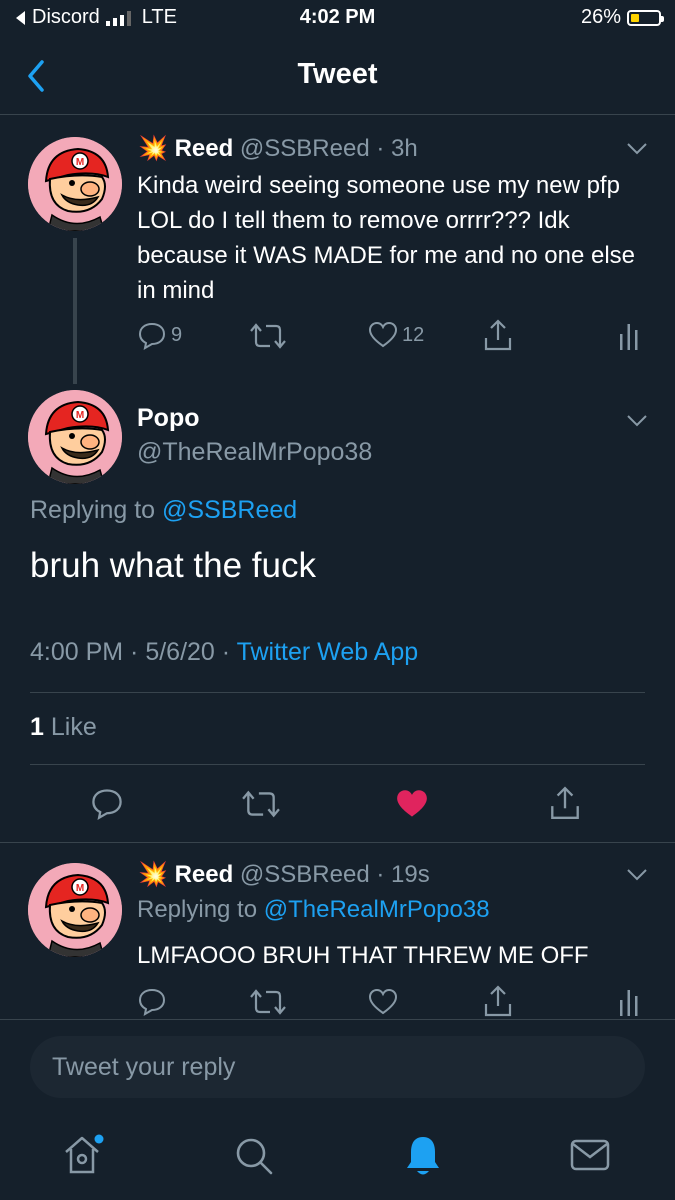 The image size is (675, 1200). I want to click on status-bar: Discord LTE 4:02 PM 26%, so click(337, 18).